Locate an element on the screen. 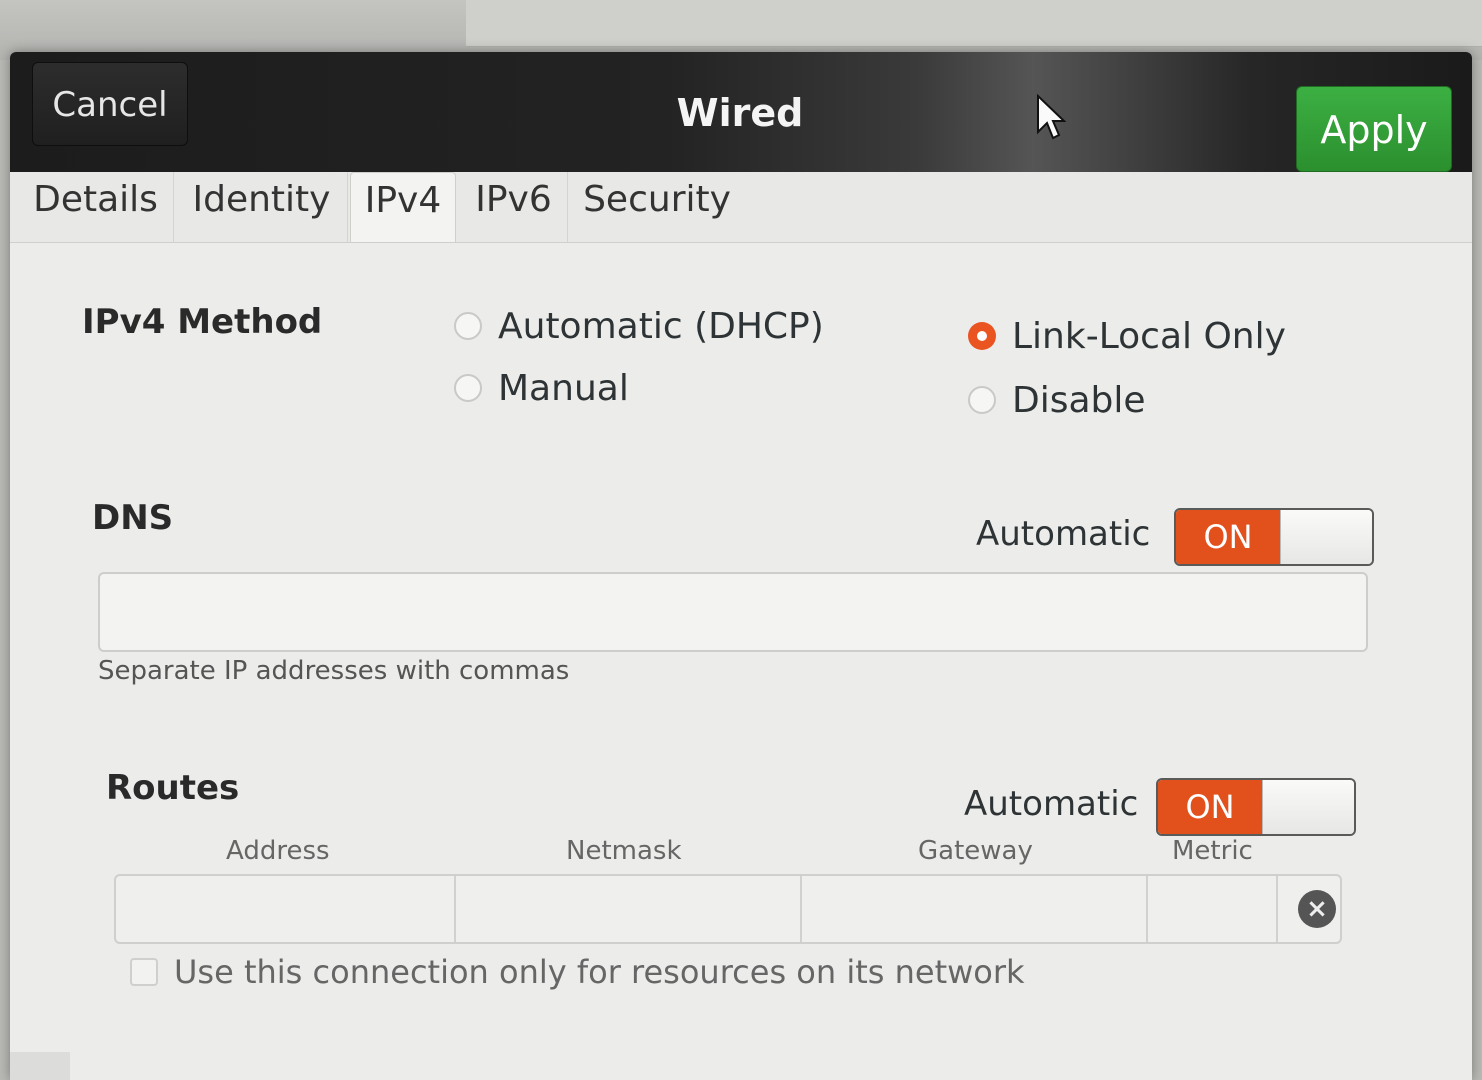 The image size is (1482, 1080). dns-hint-text: Separate IP addresses with commas is located at coordinates (334, 671).